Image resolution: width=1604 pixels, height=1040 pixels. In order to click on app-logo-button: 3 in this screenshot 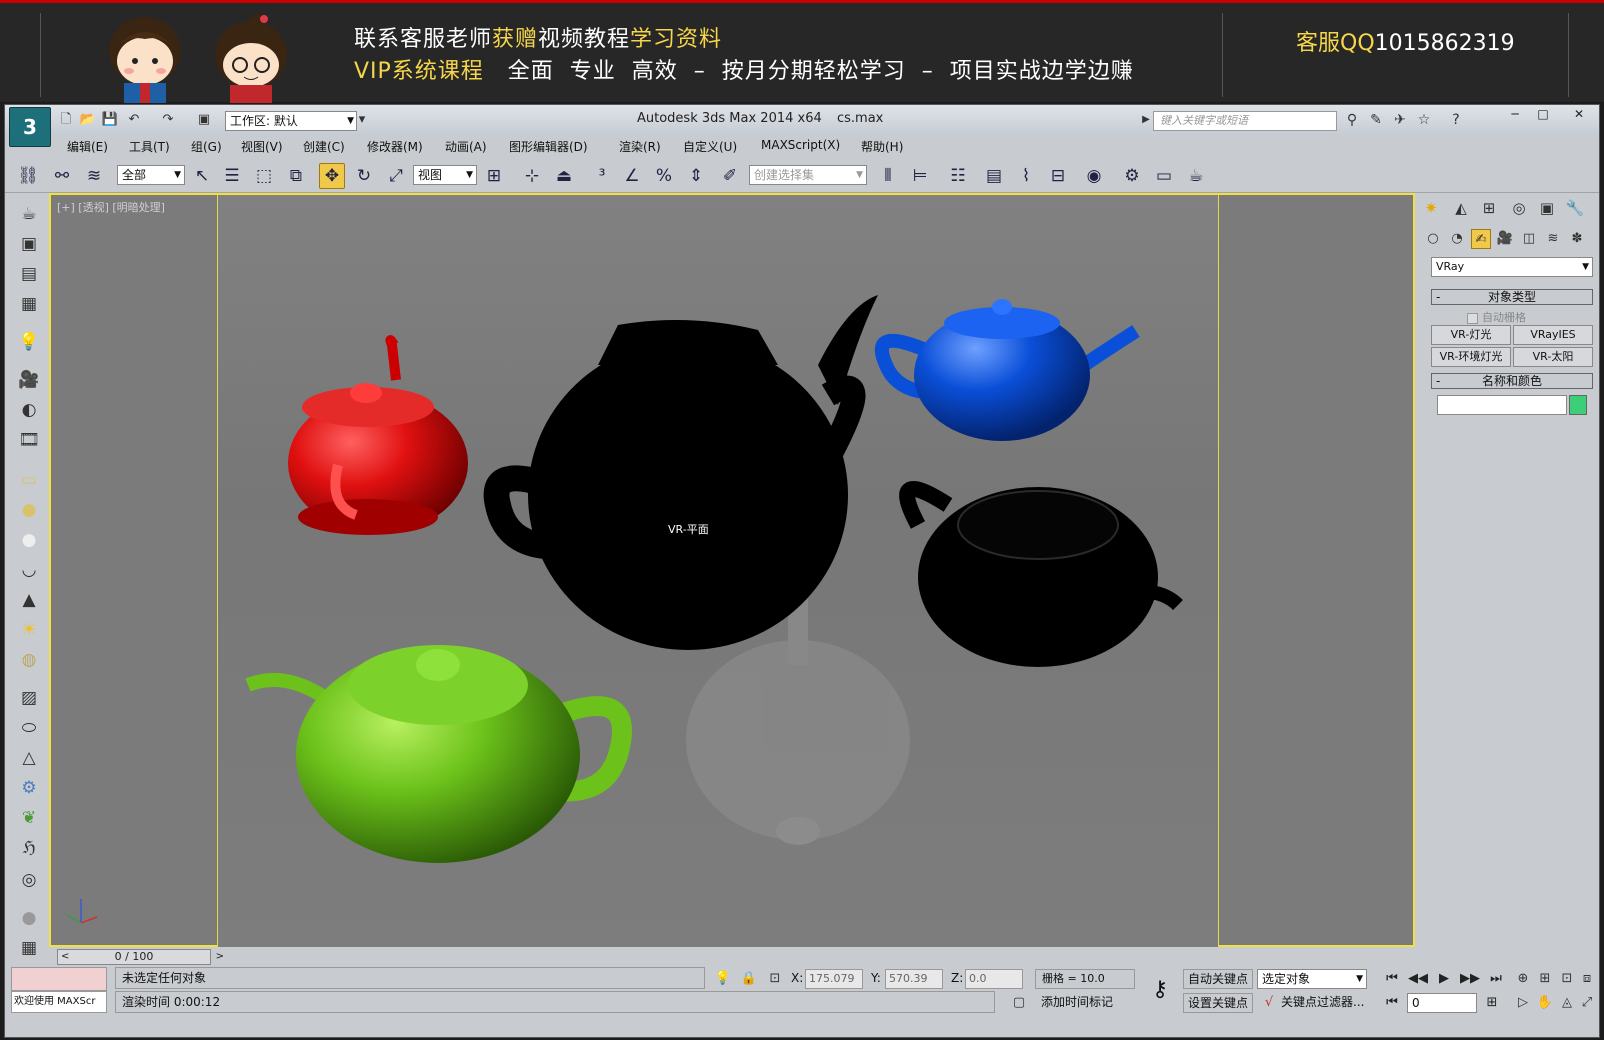, I will do `click(30, 127)`.